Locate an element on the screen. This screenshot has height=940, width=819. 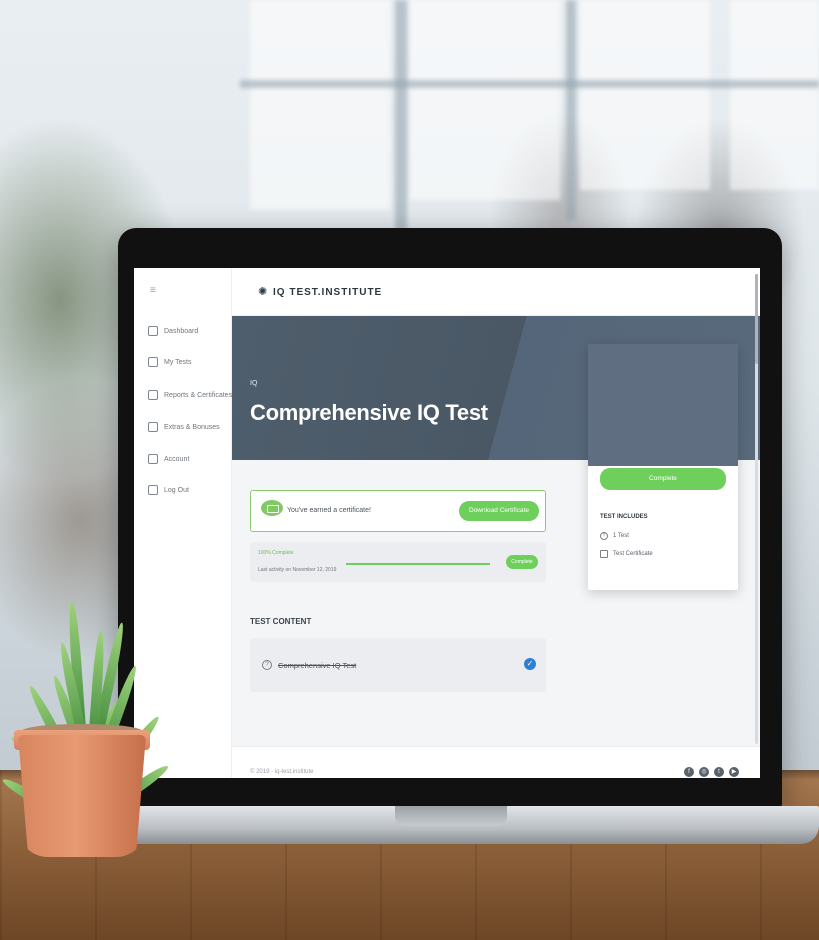
scrollbar-thumb is located at coordinates (756, 319).